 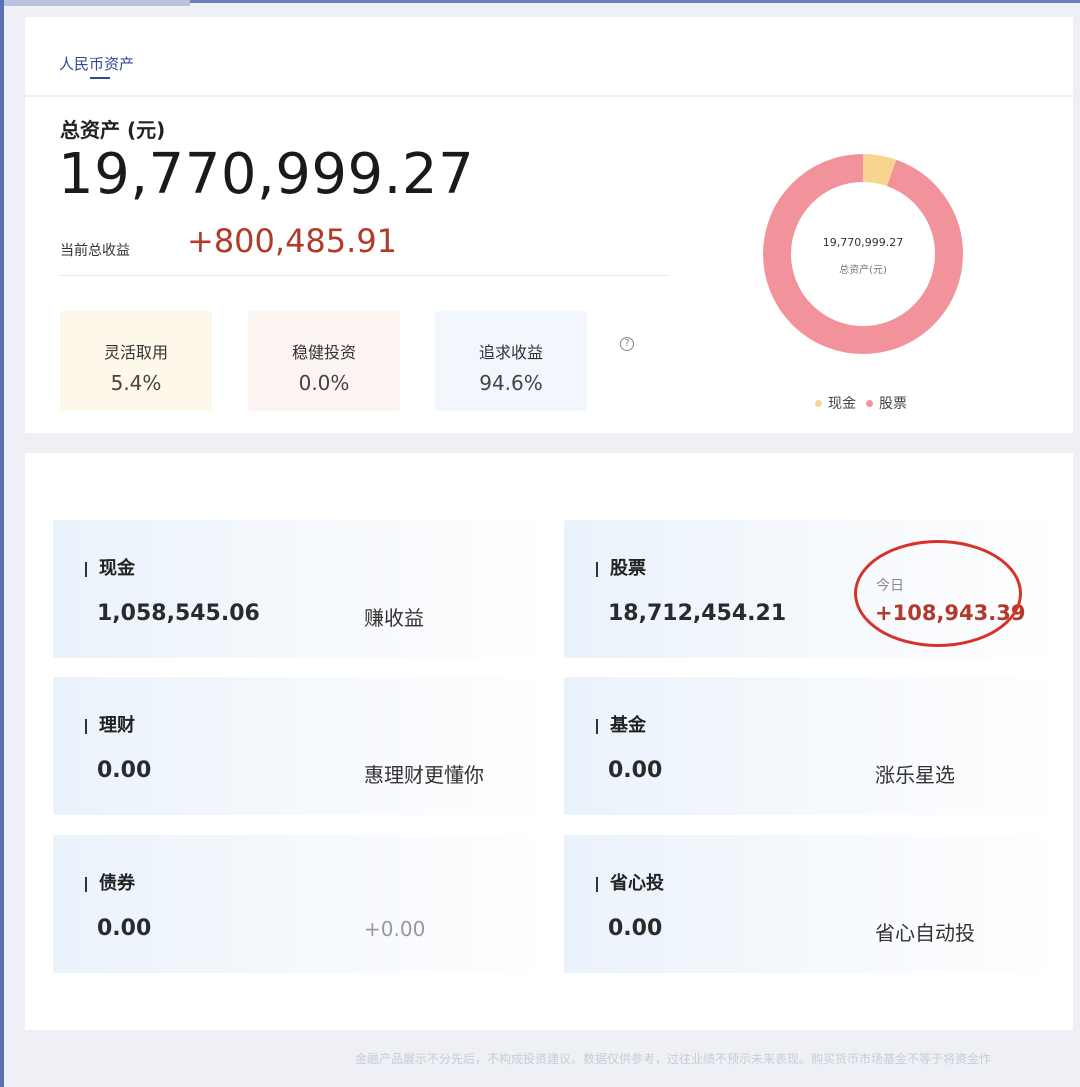 I want to click on donut-center-label: 总资产(元), so click(x=863, y=270).